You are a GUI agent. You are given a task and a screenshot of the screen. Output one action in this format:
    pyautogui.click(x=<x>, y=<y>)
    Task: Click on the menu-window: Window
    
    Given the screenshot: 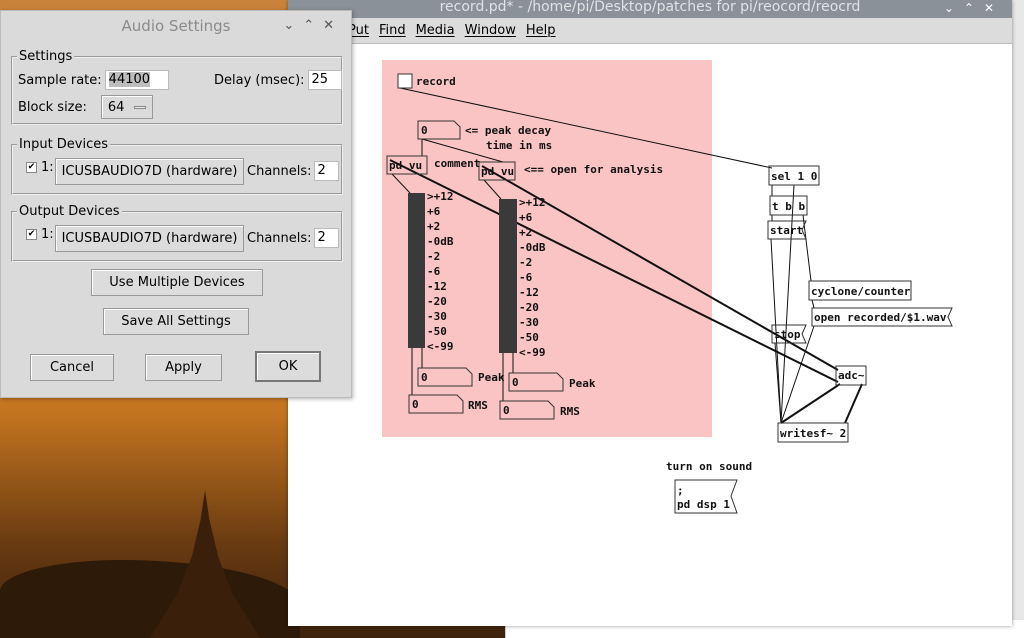 What is the action you would take?
    pyautogui.click(x=490, y=30)
    